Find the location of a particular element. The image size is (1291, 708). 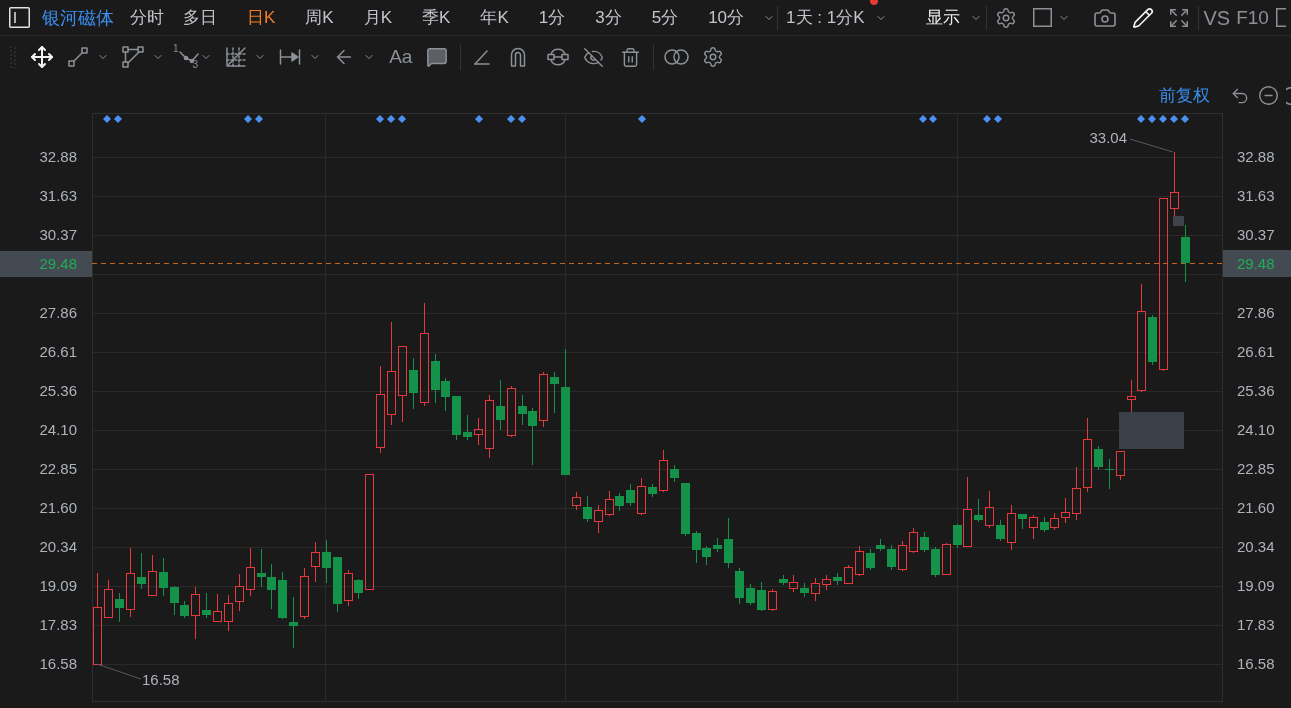

interval-dropdown: 1天 : 1分K is located at coordinates (837, 17).